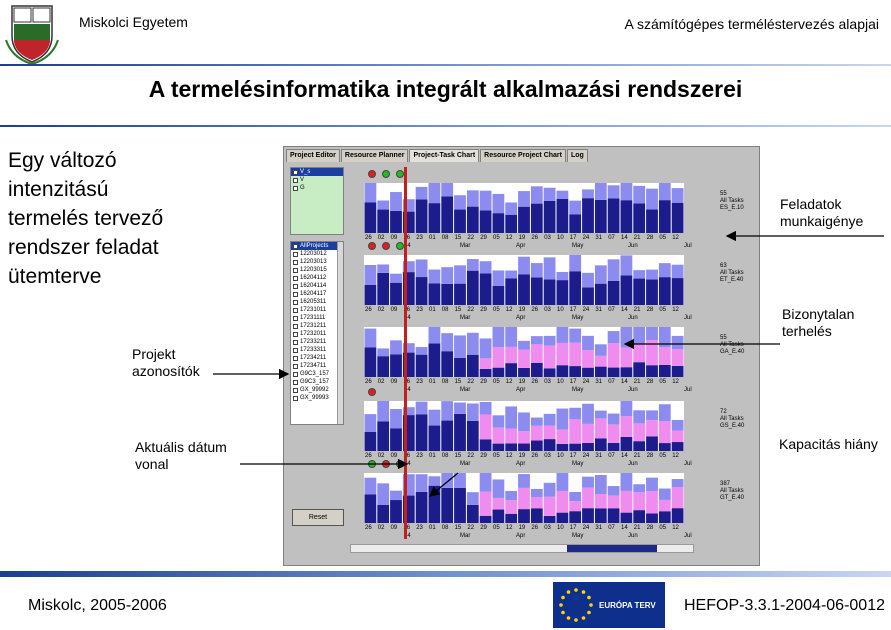  I want to click on footer-project-code: HEFOP-3.3.1-2004-06-0012, so click(784, 605).